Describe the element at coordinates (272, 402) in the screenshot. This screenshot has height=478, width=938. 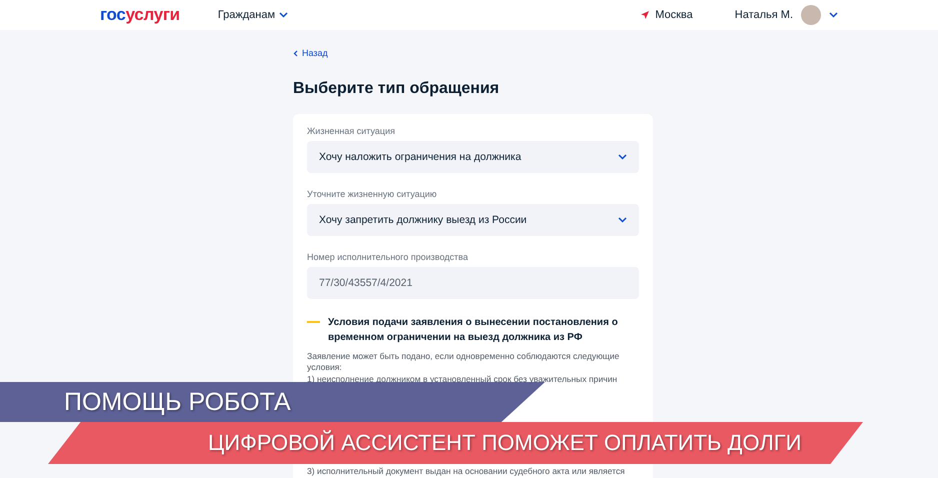
I see `topic-banner: ПОМОЩЬ РОБОТА` at that location.